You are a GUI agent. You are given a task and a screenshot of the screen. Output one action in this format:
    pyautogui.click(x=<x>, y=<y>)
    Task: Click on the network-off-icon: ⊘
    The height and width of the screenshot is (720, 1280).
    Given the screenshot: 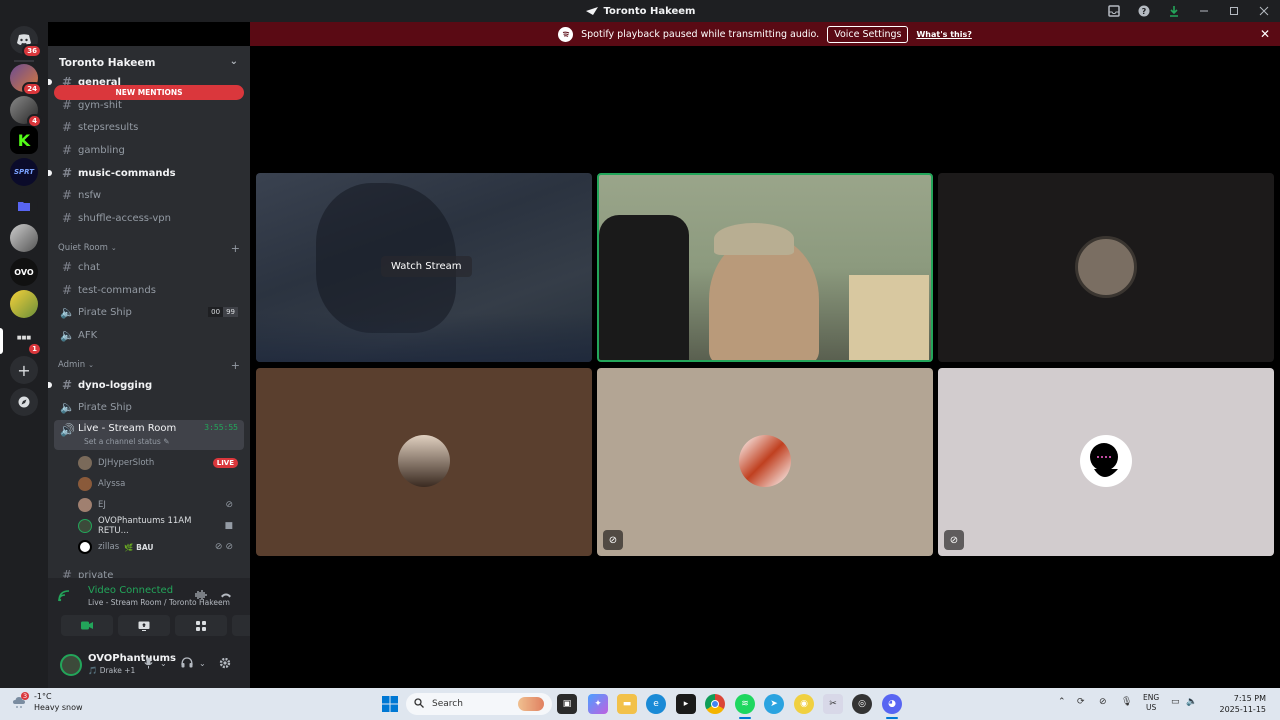 What is the action you would take?
    pyautogui.click(x=1103, y=702)
    